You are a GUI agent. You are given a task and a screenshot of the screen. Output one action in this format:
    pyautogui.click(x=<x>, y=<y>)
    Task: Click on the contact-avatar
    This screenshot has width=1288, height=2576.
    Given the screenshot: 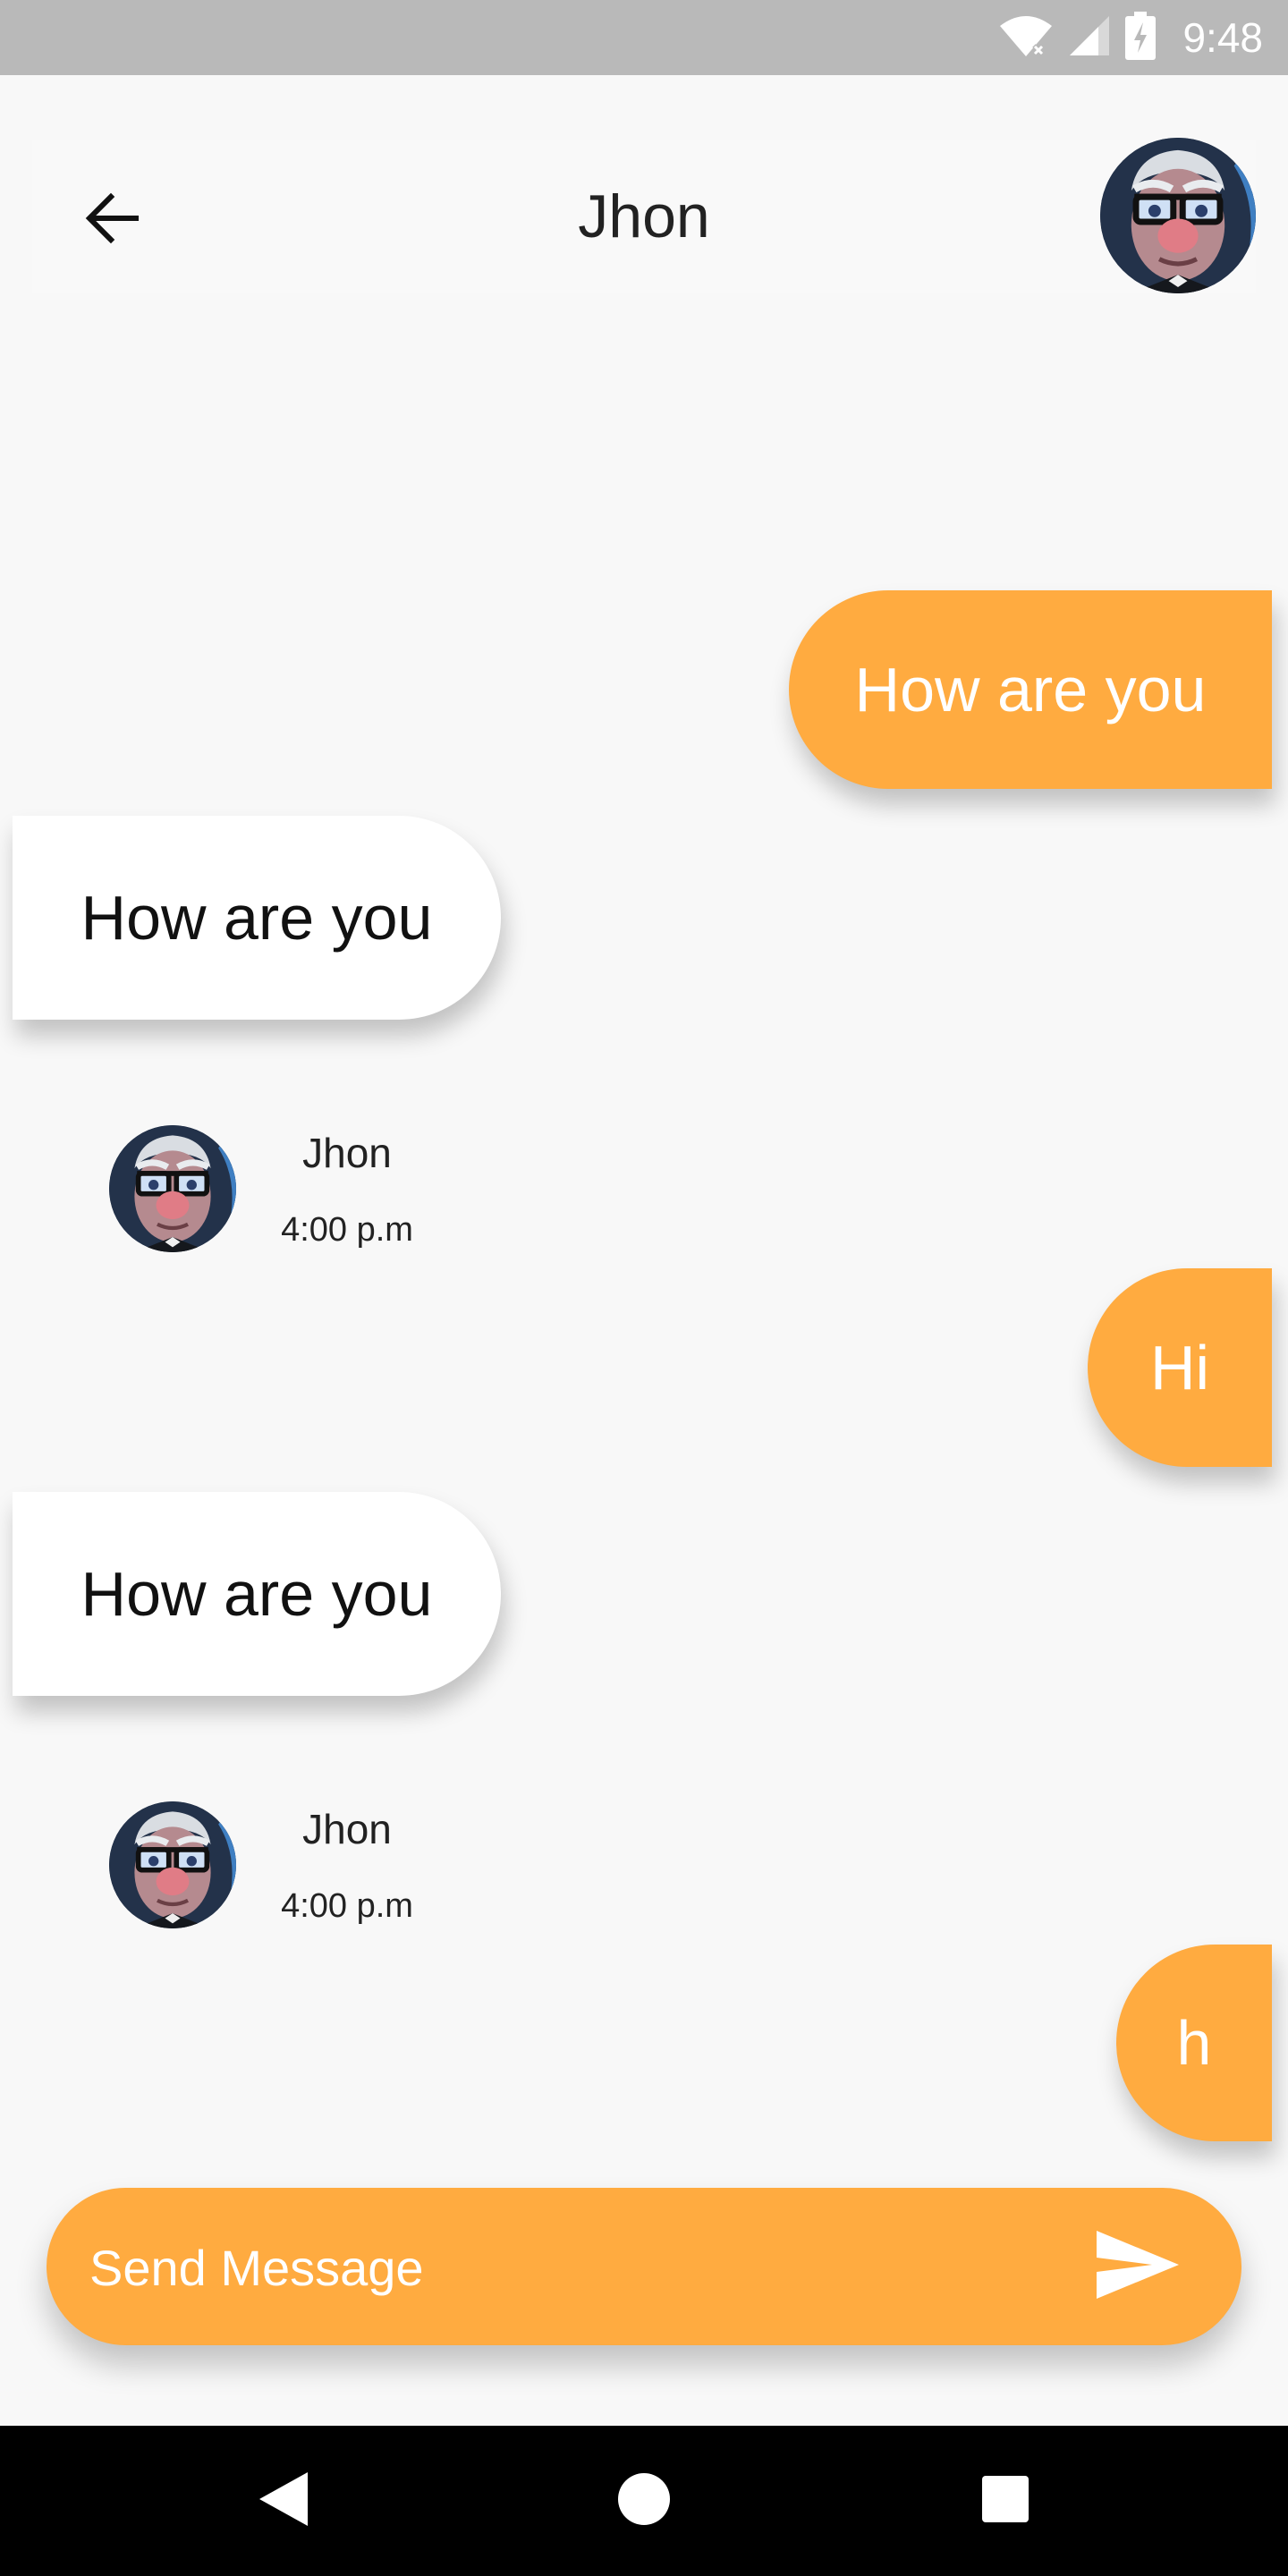 What is the action you would take?
    pyautogui.click(x=1178, y=215)
    